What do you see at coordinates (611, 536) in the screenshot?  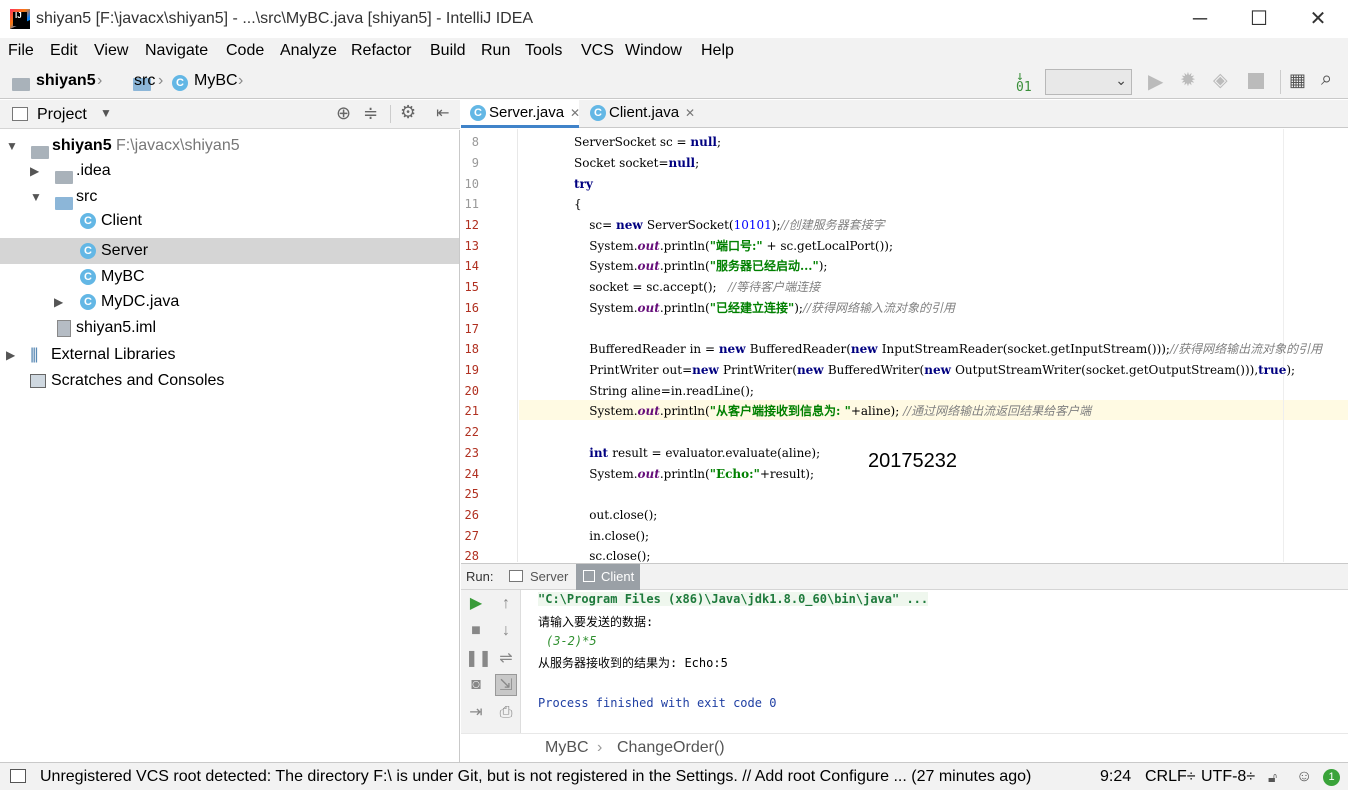 I see `code-line: in.close();` at bounding box center [611, 536].